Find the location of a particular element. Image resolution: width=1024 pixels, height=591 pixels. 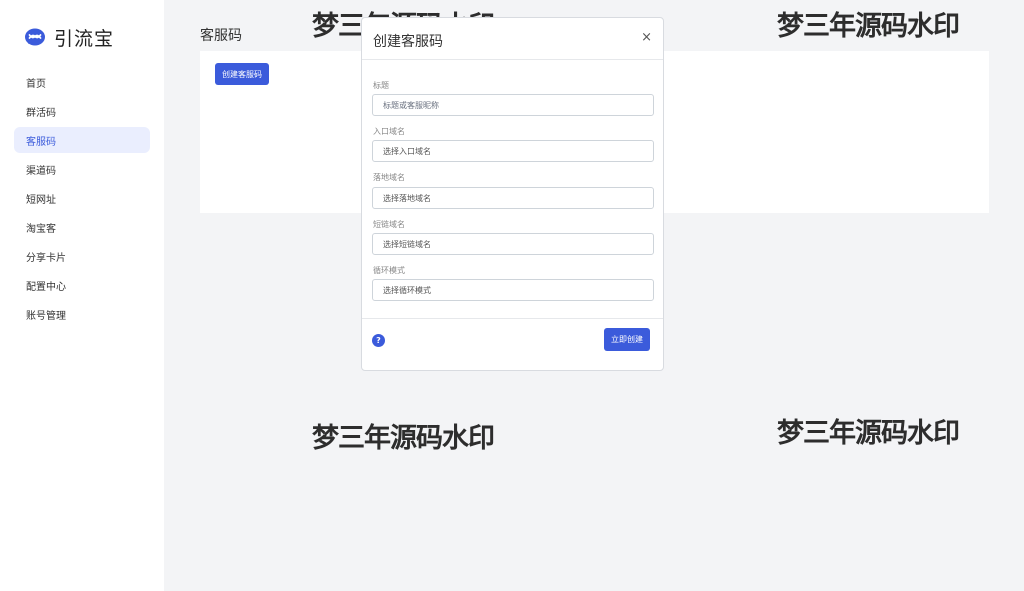

help-icon: ? is located at coordinates (378, 340).